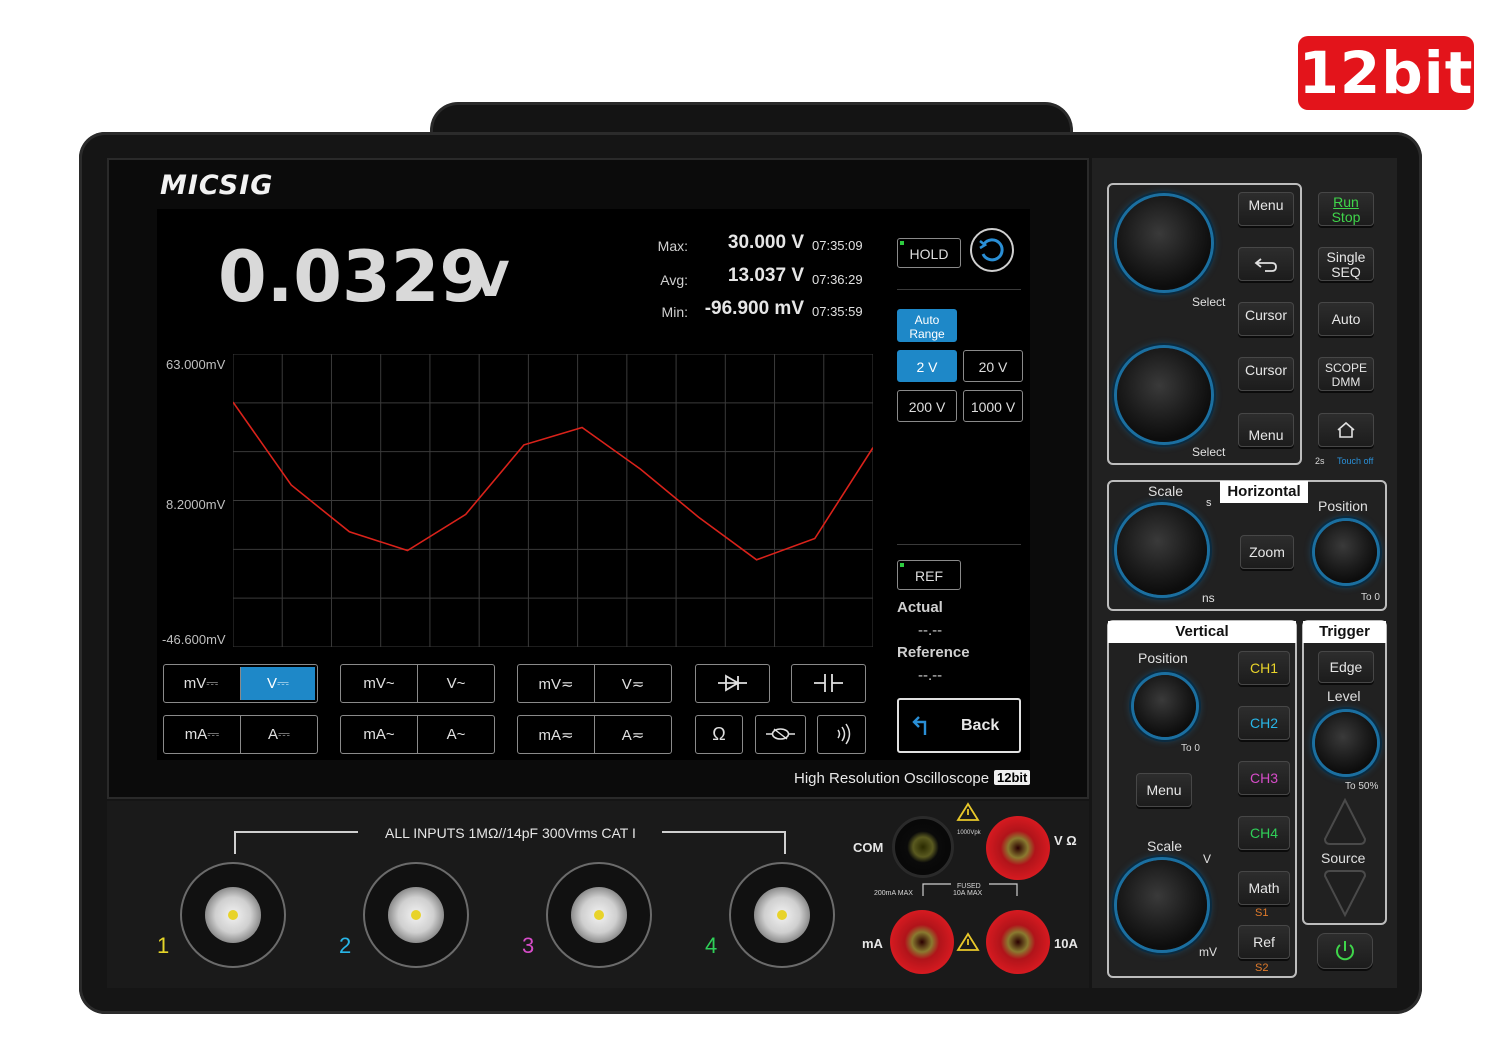 The image size is (1500, 1051). I want to click on zoom-button: Zoom, so click(1267, 552).